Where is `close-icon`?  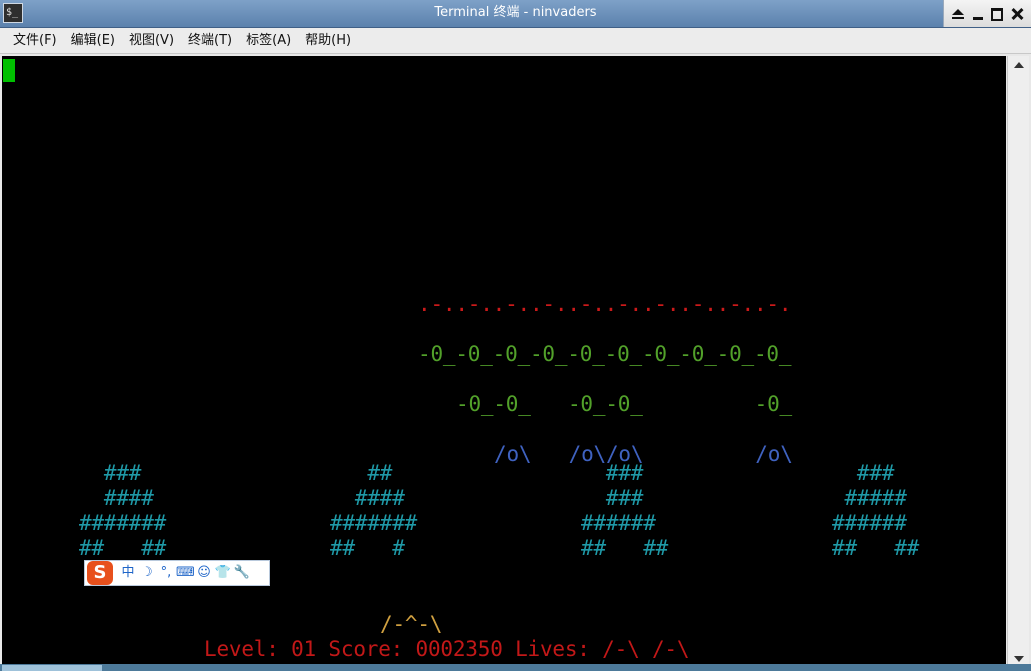 close-icon is located at coordinates (1017, 14).